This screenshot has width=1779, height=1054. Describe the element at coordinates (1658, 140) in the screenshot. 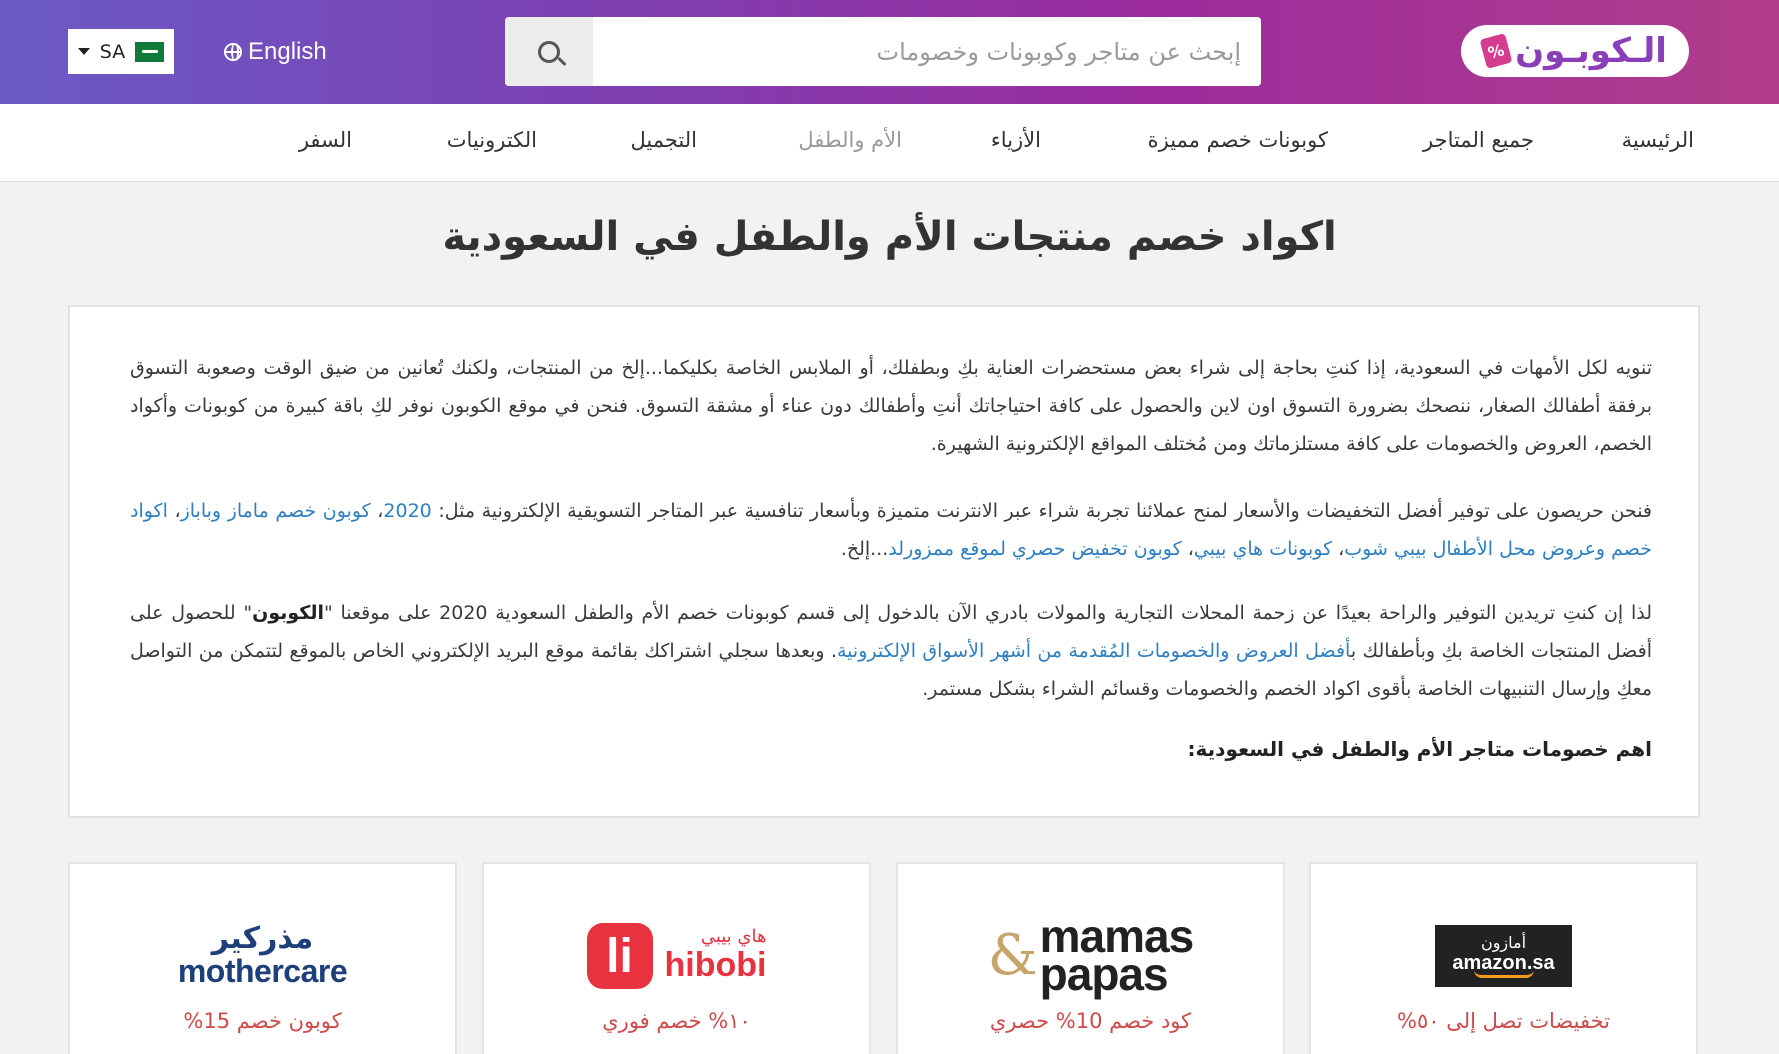

I see `nav-item-home: الرئيسية` at that location.